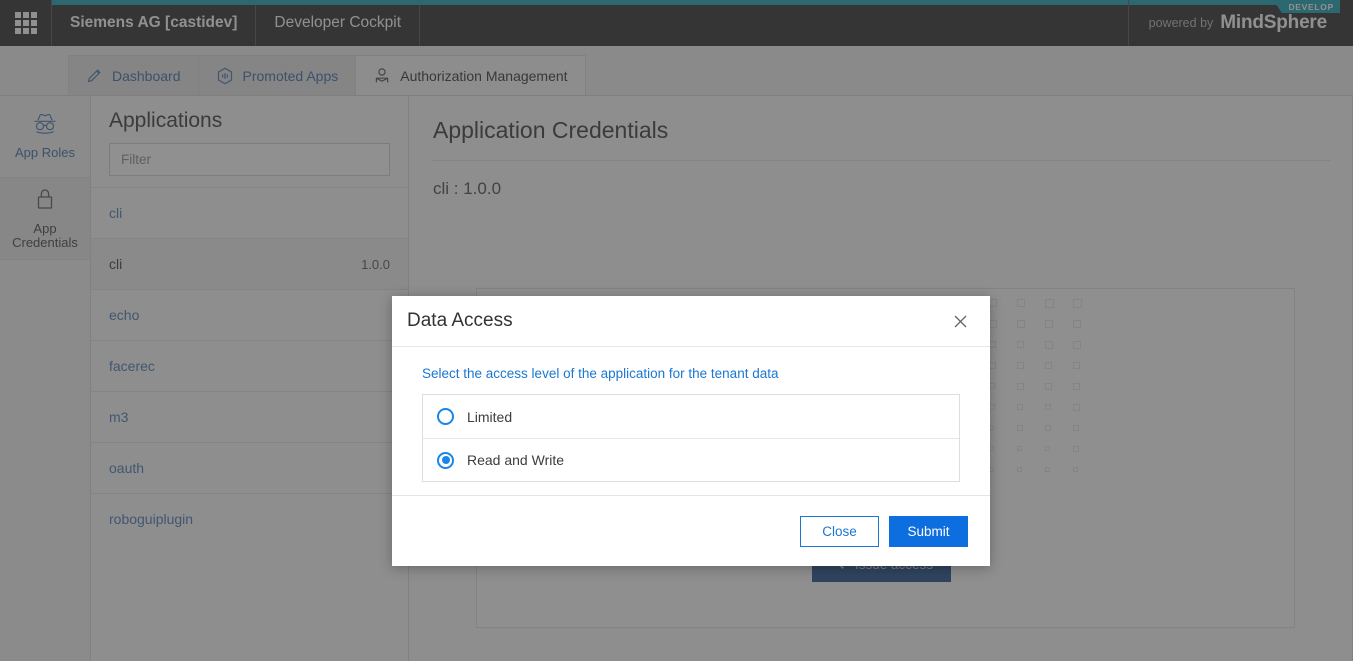 This screenshot has width=1353, height=661. Describe the element at coordinates (445, 460) in the screenshot. I see `radio-icon-selected` at that location.